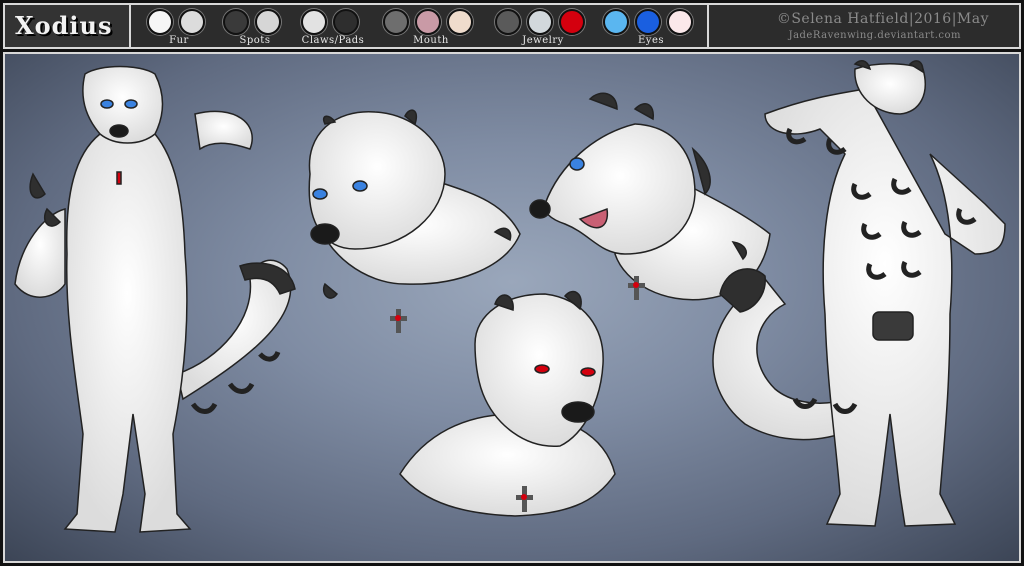  Describe the element at coordinates (414, 221) in the screenshot. I see `head-closeup-neutral` at that location.